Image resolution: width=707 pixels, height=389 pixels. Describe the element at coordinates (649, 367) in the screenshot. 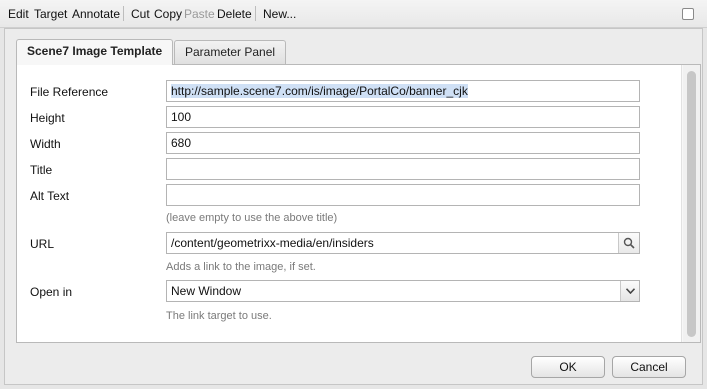

I see `cancel-button: Cancel` at that location.